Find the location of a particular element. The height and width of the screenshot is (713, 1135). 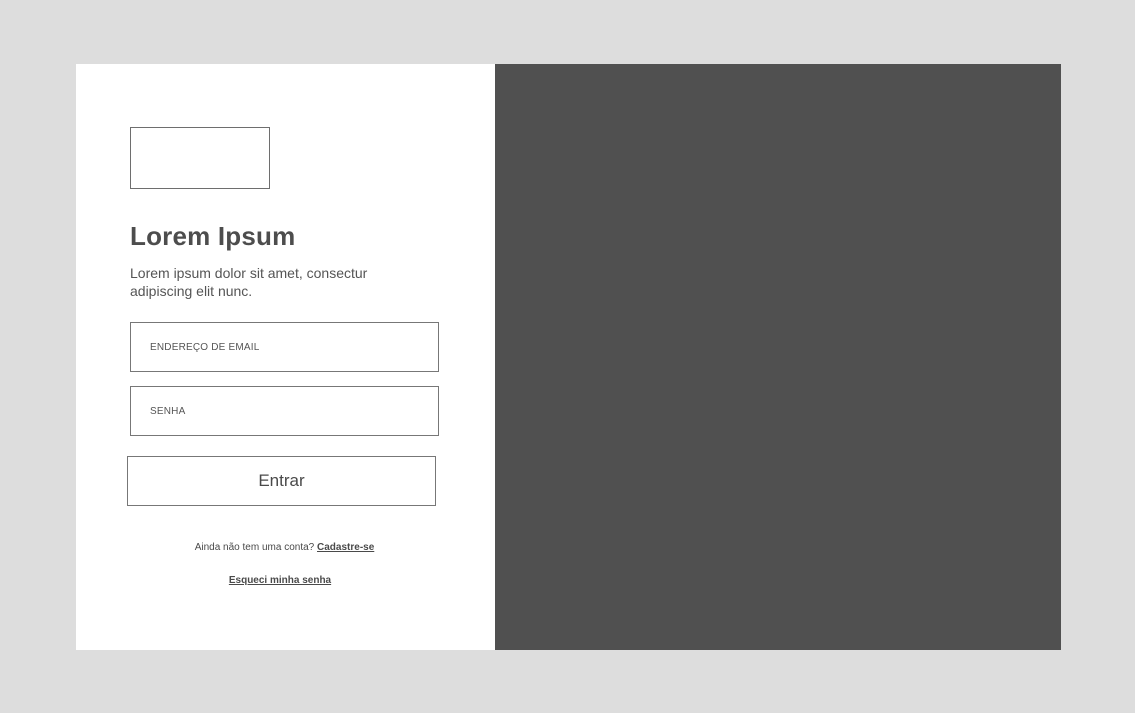

signup-prompt: Ainda não tem uma conta? is located at coordinates (256, 547).